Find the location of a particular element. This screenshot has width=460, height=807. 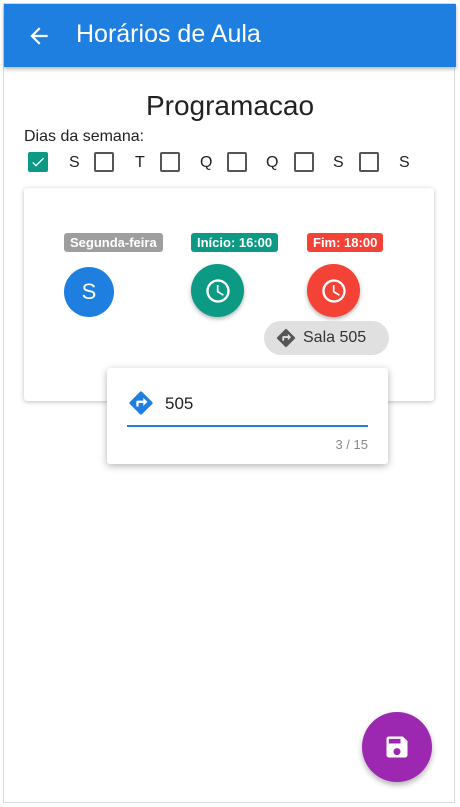

day-initial: S is located at coordinates (89, 291).